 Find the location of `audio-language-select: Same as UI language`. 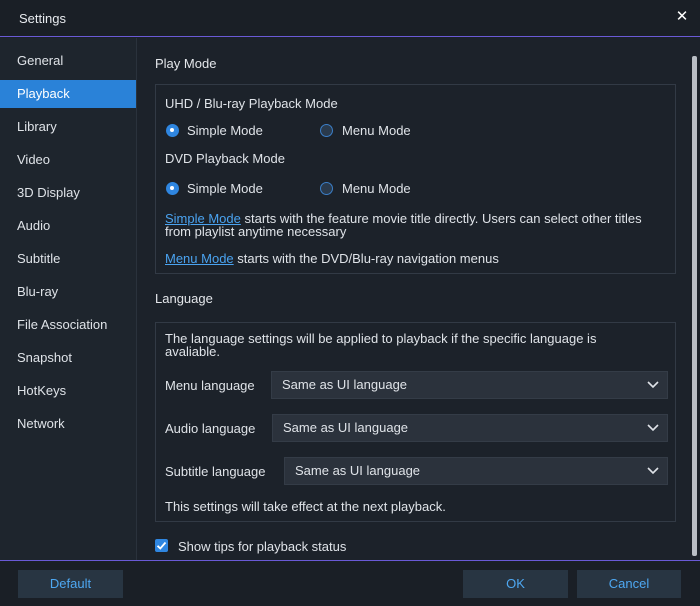

audio-language-select: Same as UI language is located at coordinates (470, 428).